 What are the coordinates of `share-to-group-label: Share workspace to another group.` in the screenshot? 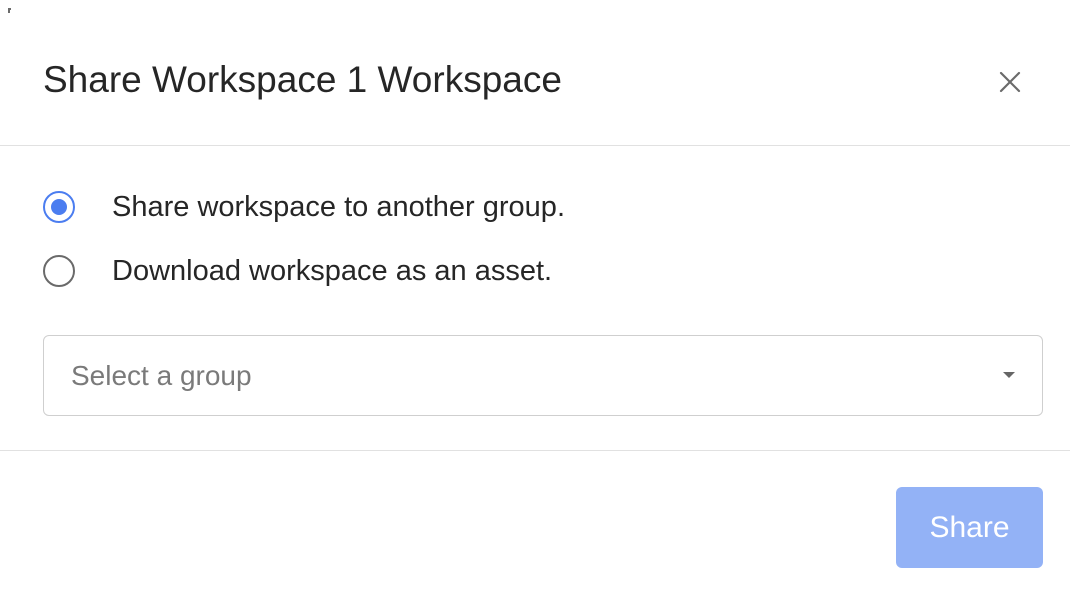 It's located at (338, 207).